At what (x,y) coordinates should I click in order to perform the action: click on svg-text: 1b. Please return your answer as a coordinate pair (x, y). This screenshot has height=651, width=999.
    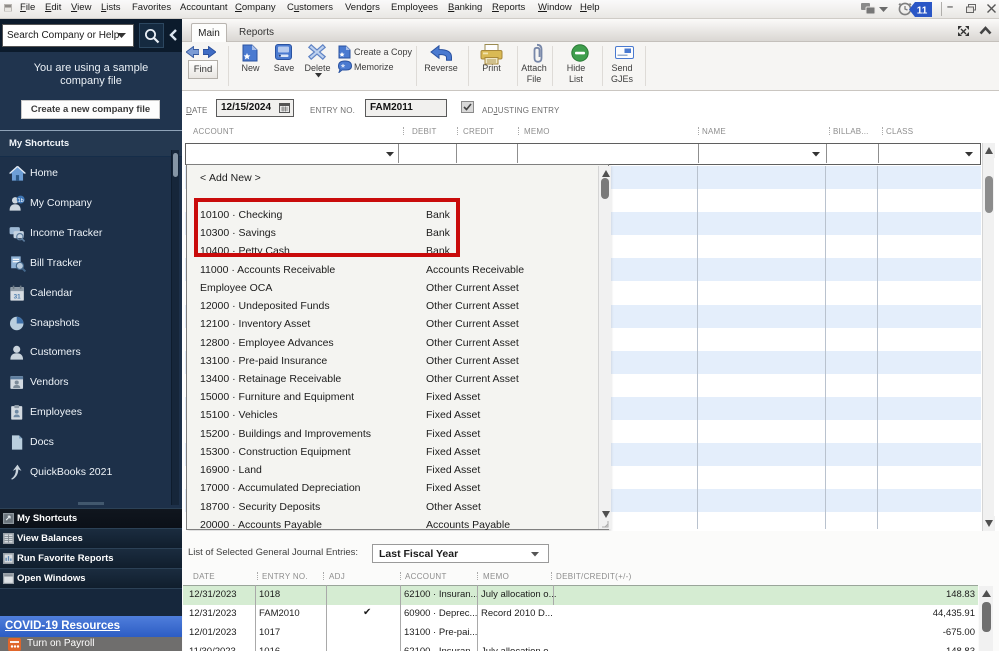
    Looking at the image, I should click on (21, 201).